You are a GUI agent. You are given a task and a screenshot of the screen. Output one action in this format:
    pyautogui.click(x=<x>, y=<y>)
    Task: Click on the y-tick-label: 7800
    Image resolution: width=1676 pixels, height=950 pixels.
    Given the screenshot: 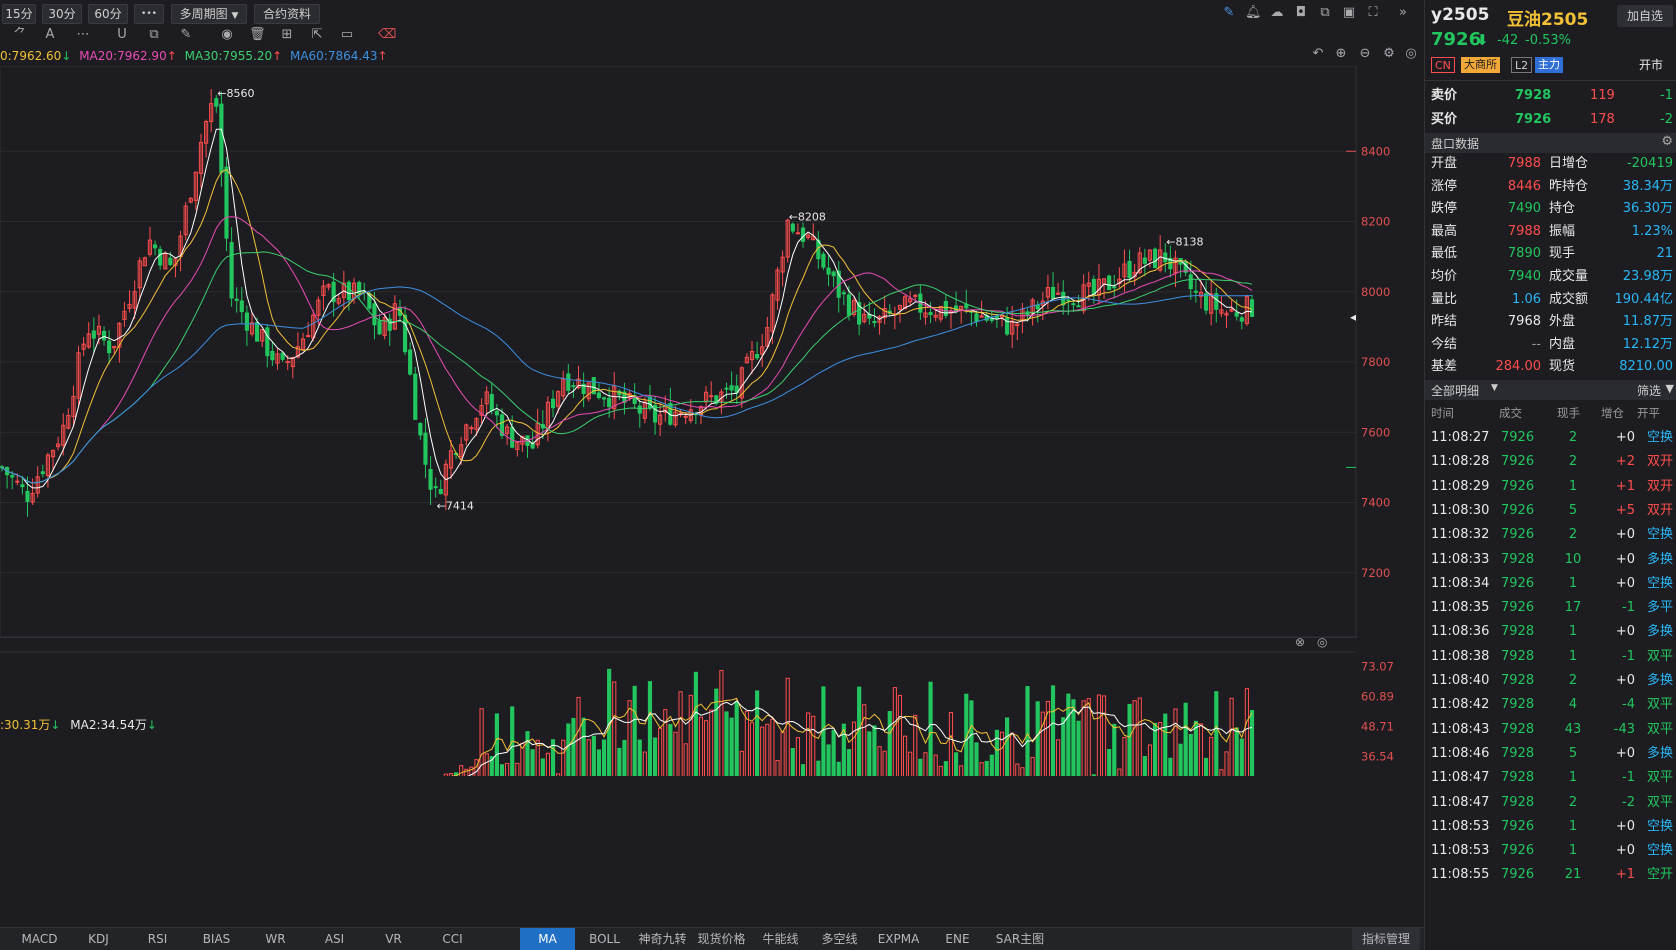 What is the action you would take?
    pyautogui.click(x=1375, y=362)
    